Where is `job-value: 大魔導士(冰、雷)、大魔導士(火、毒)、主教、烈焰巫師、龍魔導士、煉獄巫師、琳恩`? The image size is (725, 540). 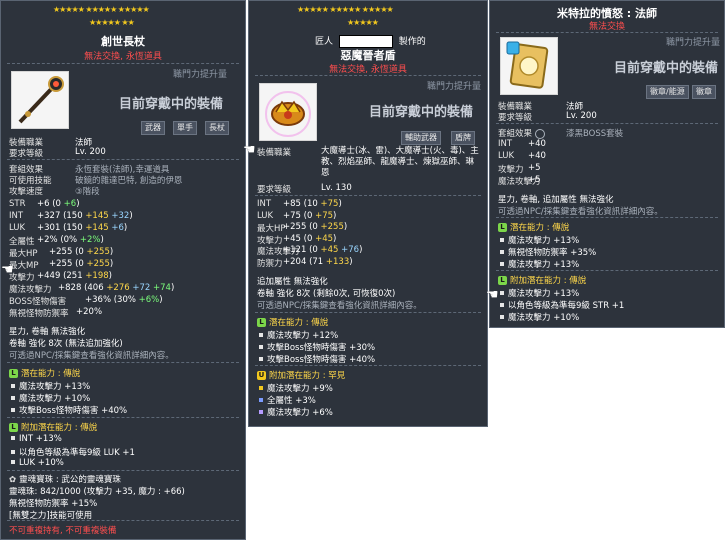 job-value: 大魔導士(冰、雷)、大魔導士(火、毒)、主教、烈焰巫師、龍魔導士、煉獄巫師、琳恩 is located at coordinates (400, 162).